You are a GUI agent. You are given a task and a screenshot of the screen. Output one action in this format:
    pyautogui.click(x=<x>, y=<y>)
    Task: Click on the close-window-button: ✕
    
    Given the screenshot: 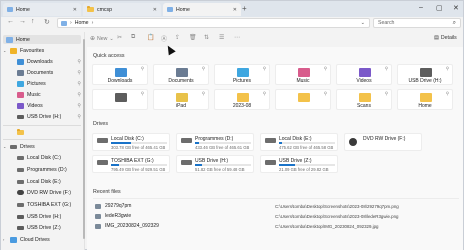 What is the action you would take?
    pyautogui.click(x=456, y=8)
    